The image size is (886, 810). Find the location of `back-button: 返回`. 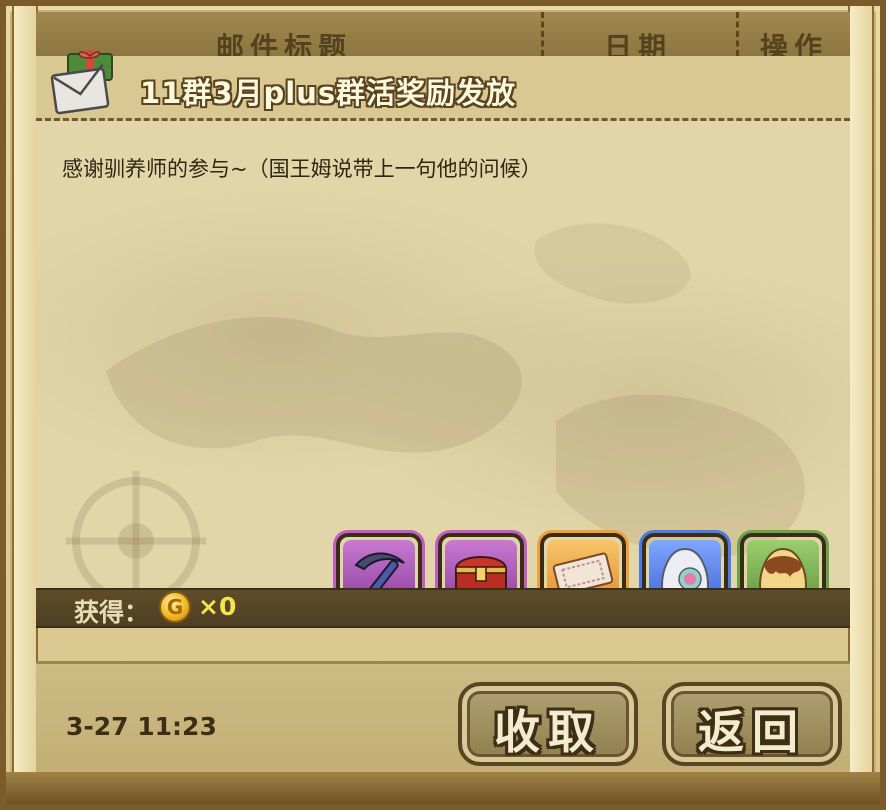

back-button: 返回 is located at coordinates (752, 724).